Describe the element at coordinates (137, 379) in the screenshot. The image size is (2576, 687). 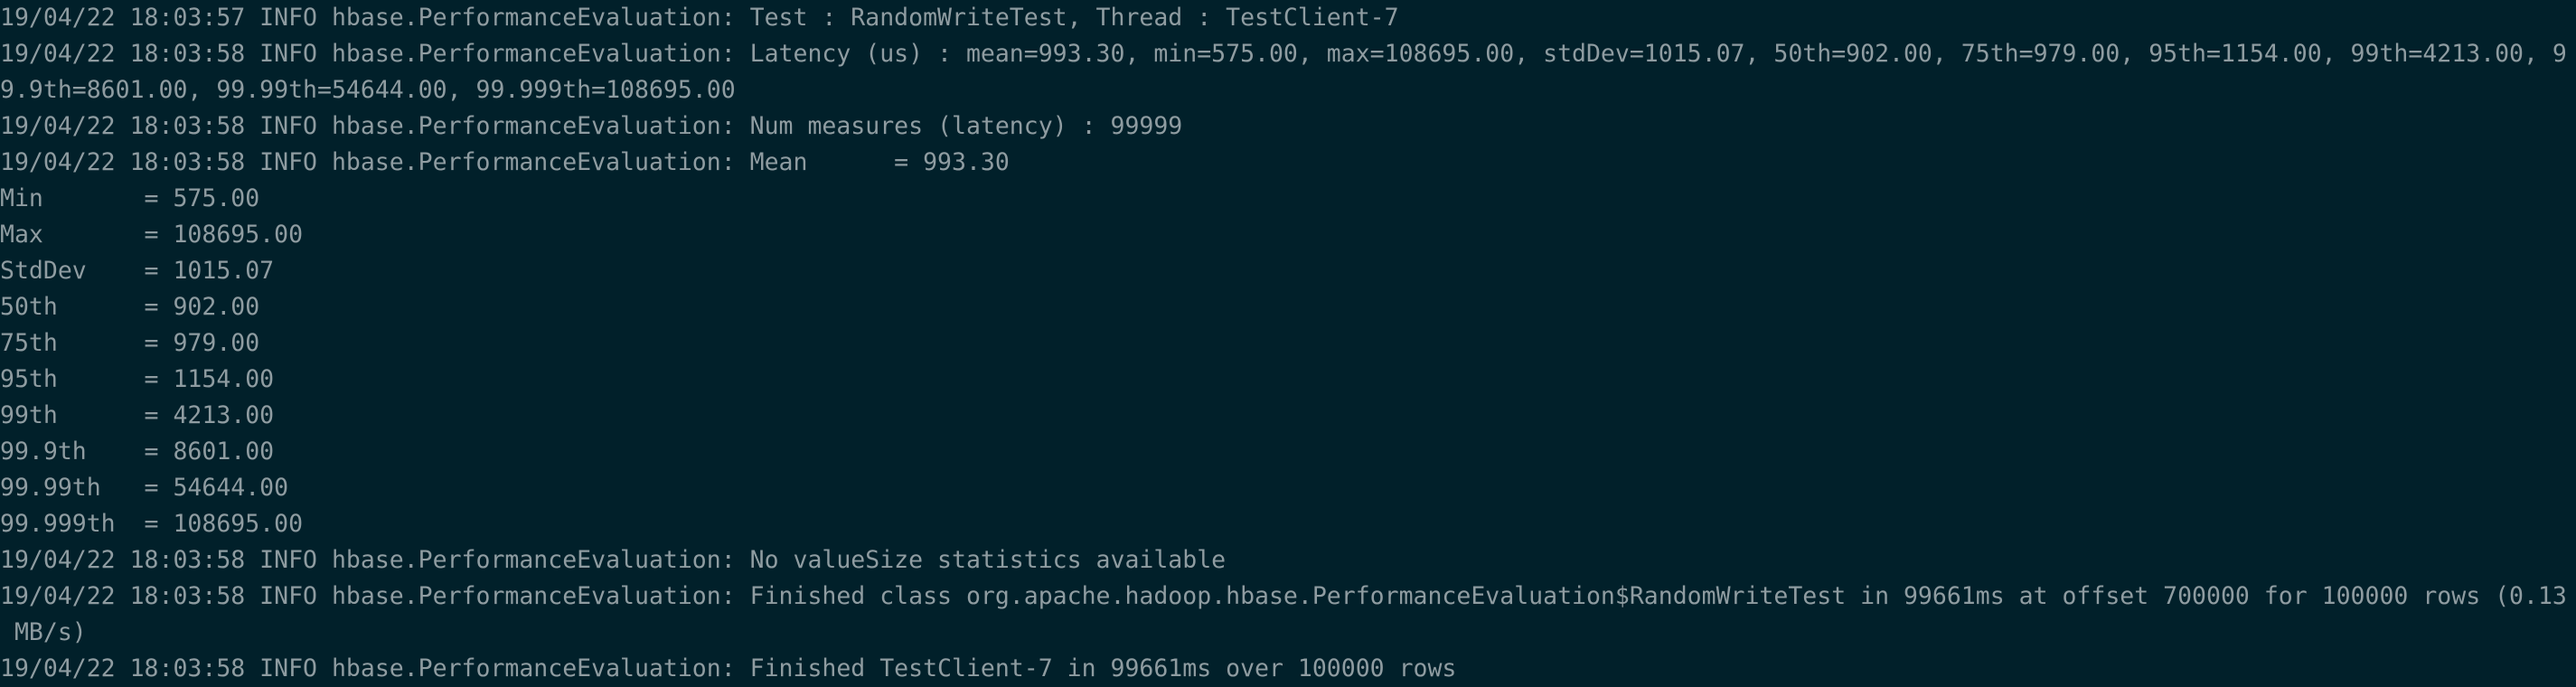
I see `stat-line-95th: 95th = 1154.00` at that location.